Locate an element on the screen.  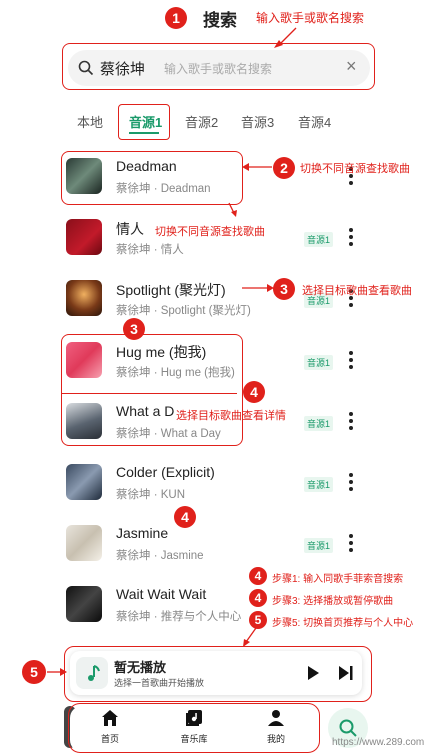
song-subtitle: 蔡徐坤 · 情人 is located at coordinates (150, 250).